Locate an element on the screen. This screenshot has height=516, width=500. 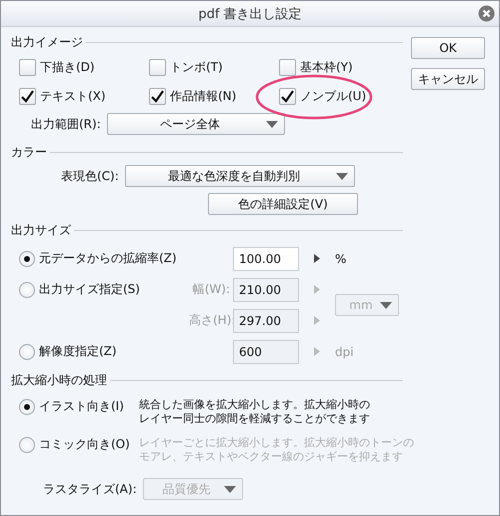
checkbox: ノンブル(U) is located at coordinates (344, 96).